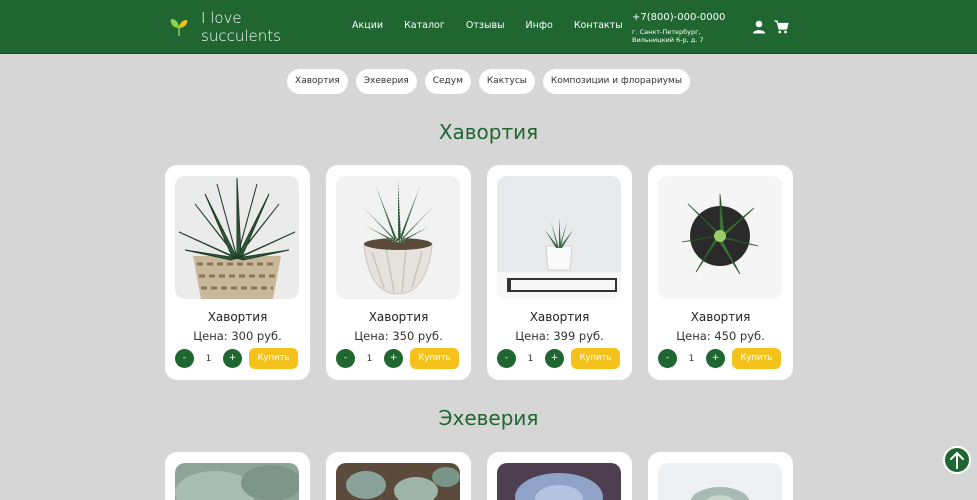 This screenshot has width=977, height=500. I want to click on product-card: Хавортия Цена: 450 руб. - 1 + Купить, so click(720, 272).